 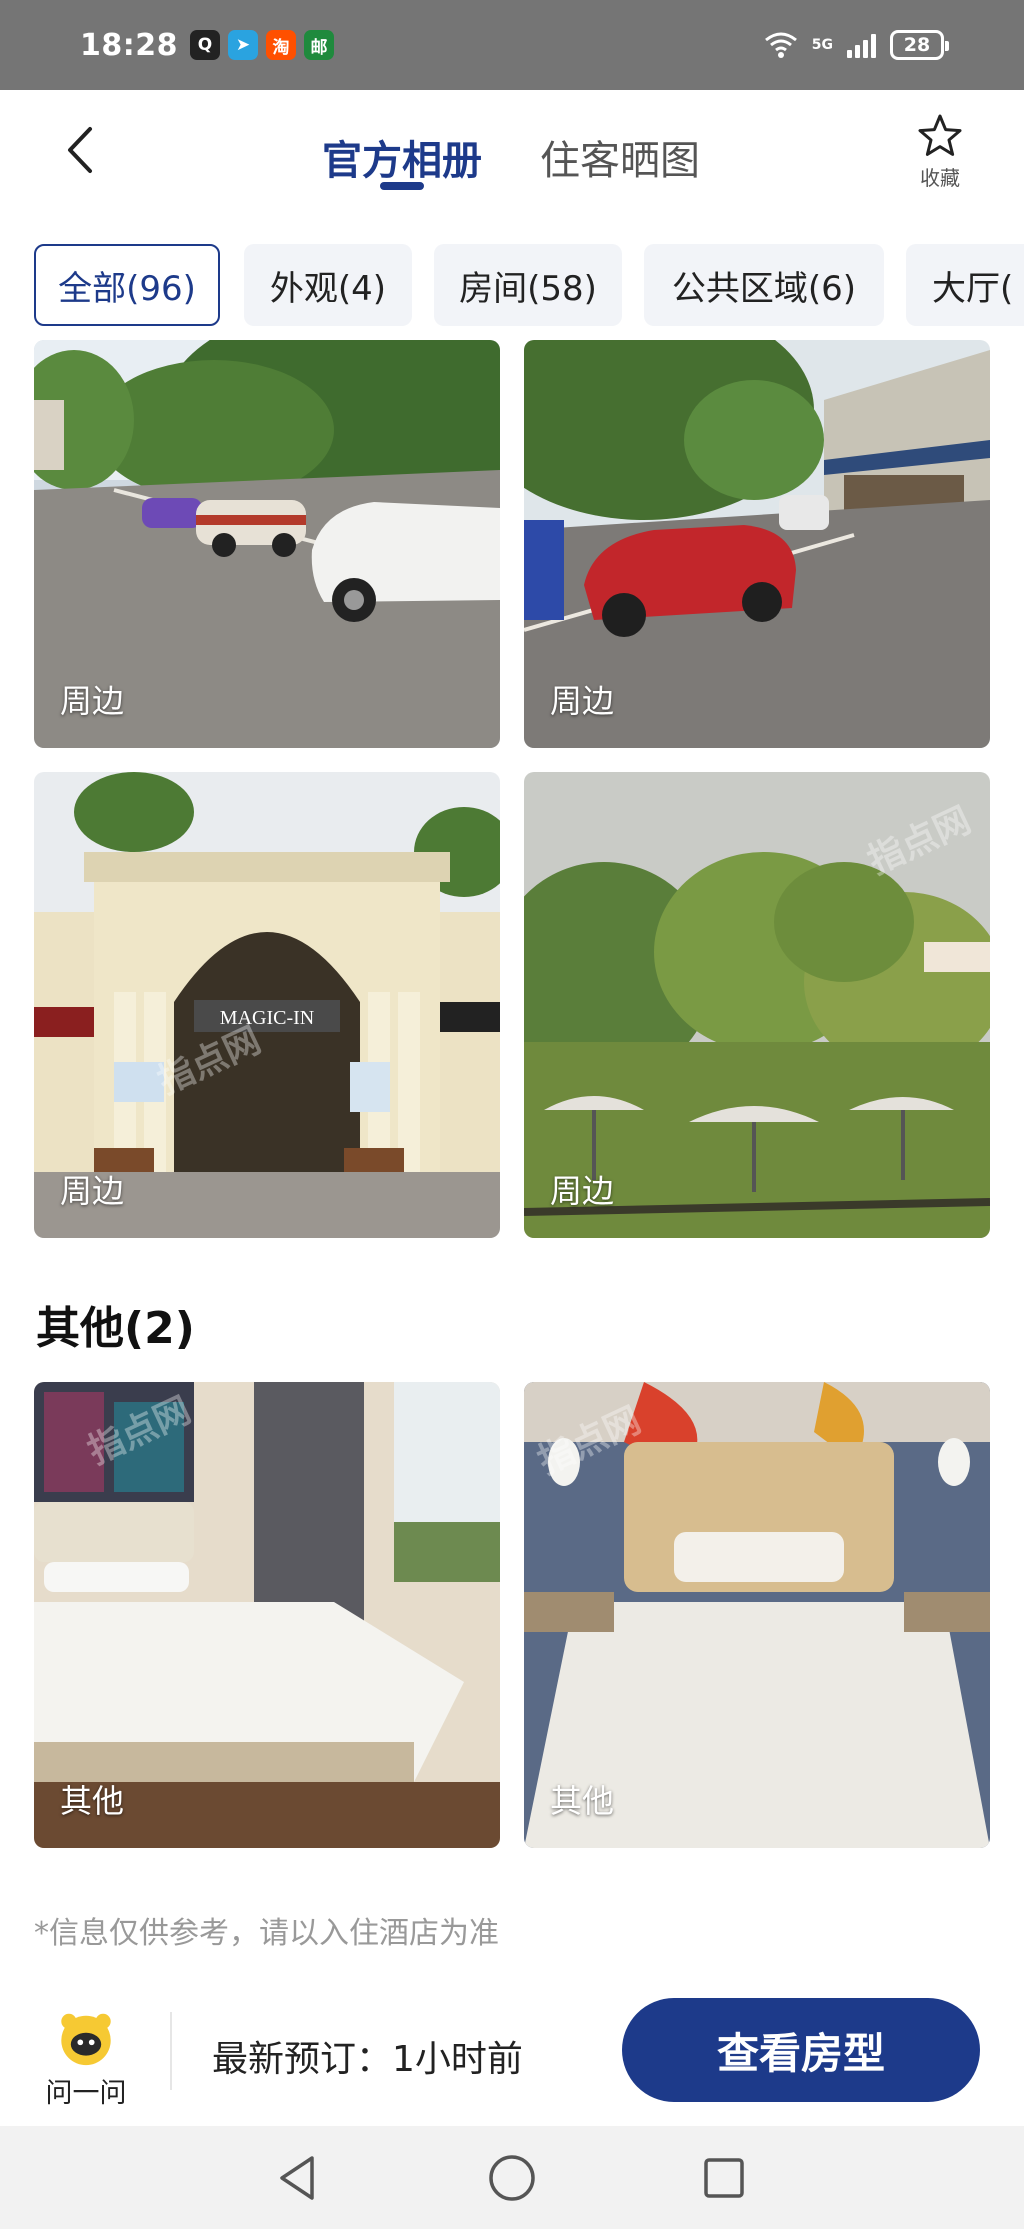 I want to click on section-title-other: 其他(2), so click(x=115, y=1328).